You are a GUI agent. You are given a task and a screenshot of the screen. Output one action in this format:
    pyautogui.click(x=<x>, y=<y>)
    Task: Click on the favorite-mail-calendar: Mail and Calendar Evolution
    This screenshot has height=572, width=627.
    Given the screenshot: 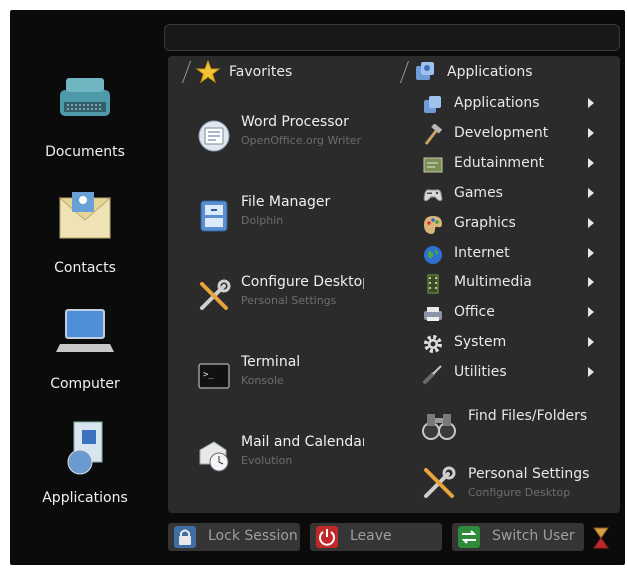 What is the action you would take?
    pyautogui.click(x=280, y=454)
    